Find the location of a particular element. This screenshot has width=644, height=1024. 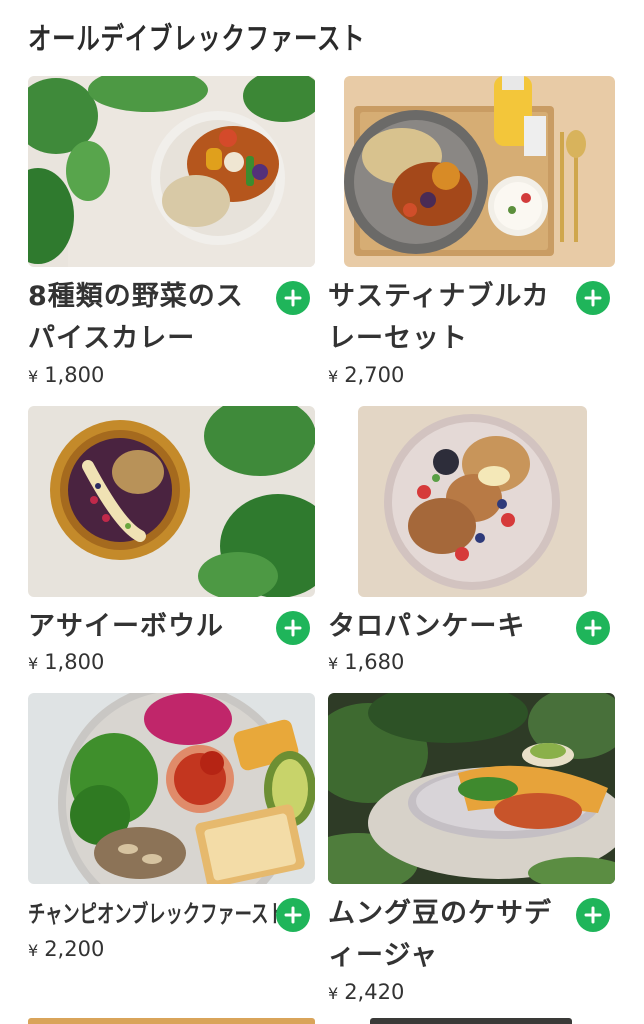

item-name: ムング豆のケサディージャ is located at coordinates (448, 935).